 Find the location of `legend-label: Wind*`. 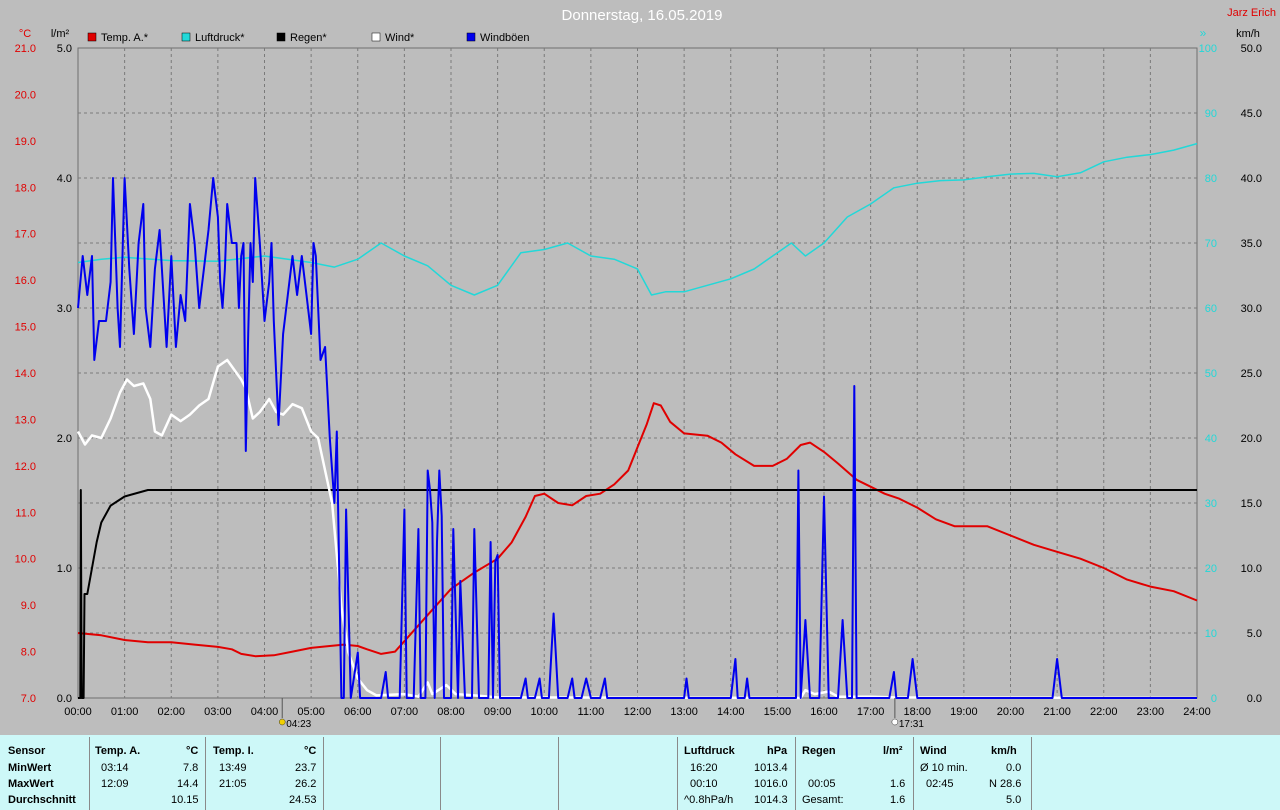

legend-label: Wind* is located at coordinates (400, 38).